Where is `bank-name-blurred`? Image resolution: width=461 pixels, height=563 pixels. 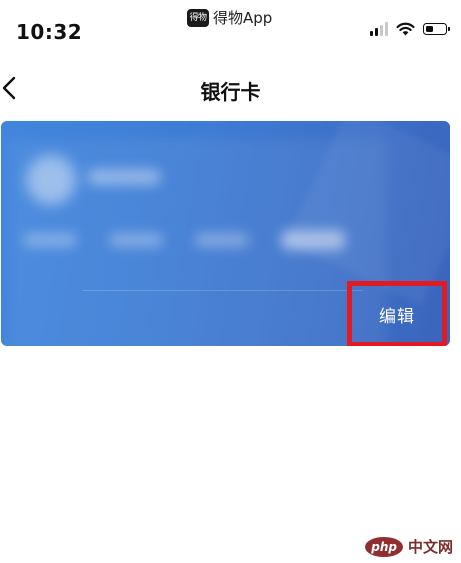 bank-name-blurred is located at coordinates (124, 177).